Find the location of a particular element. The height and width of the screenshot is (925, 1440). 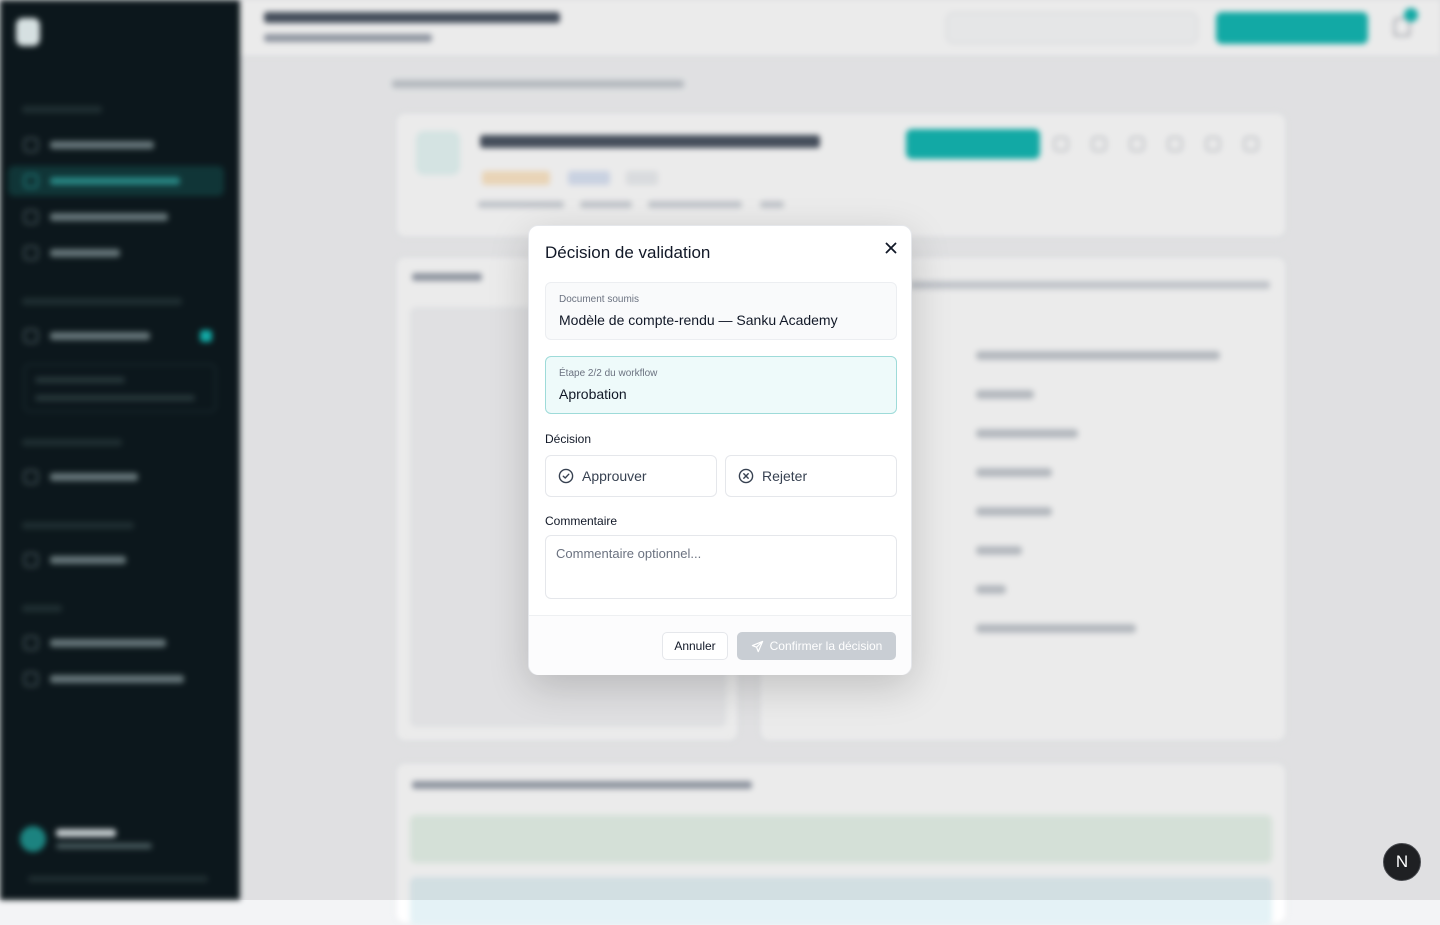

comment-textarea is located at coordinates (721, 567).